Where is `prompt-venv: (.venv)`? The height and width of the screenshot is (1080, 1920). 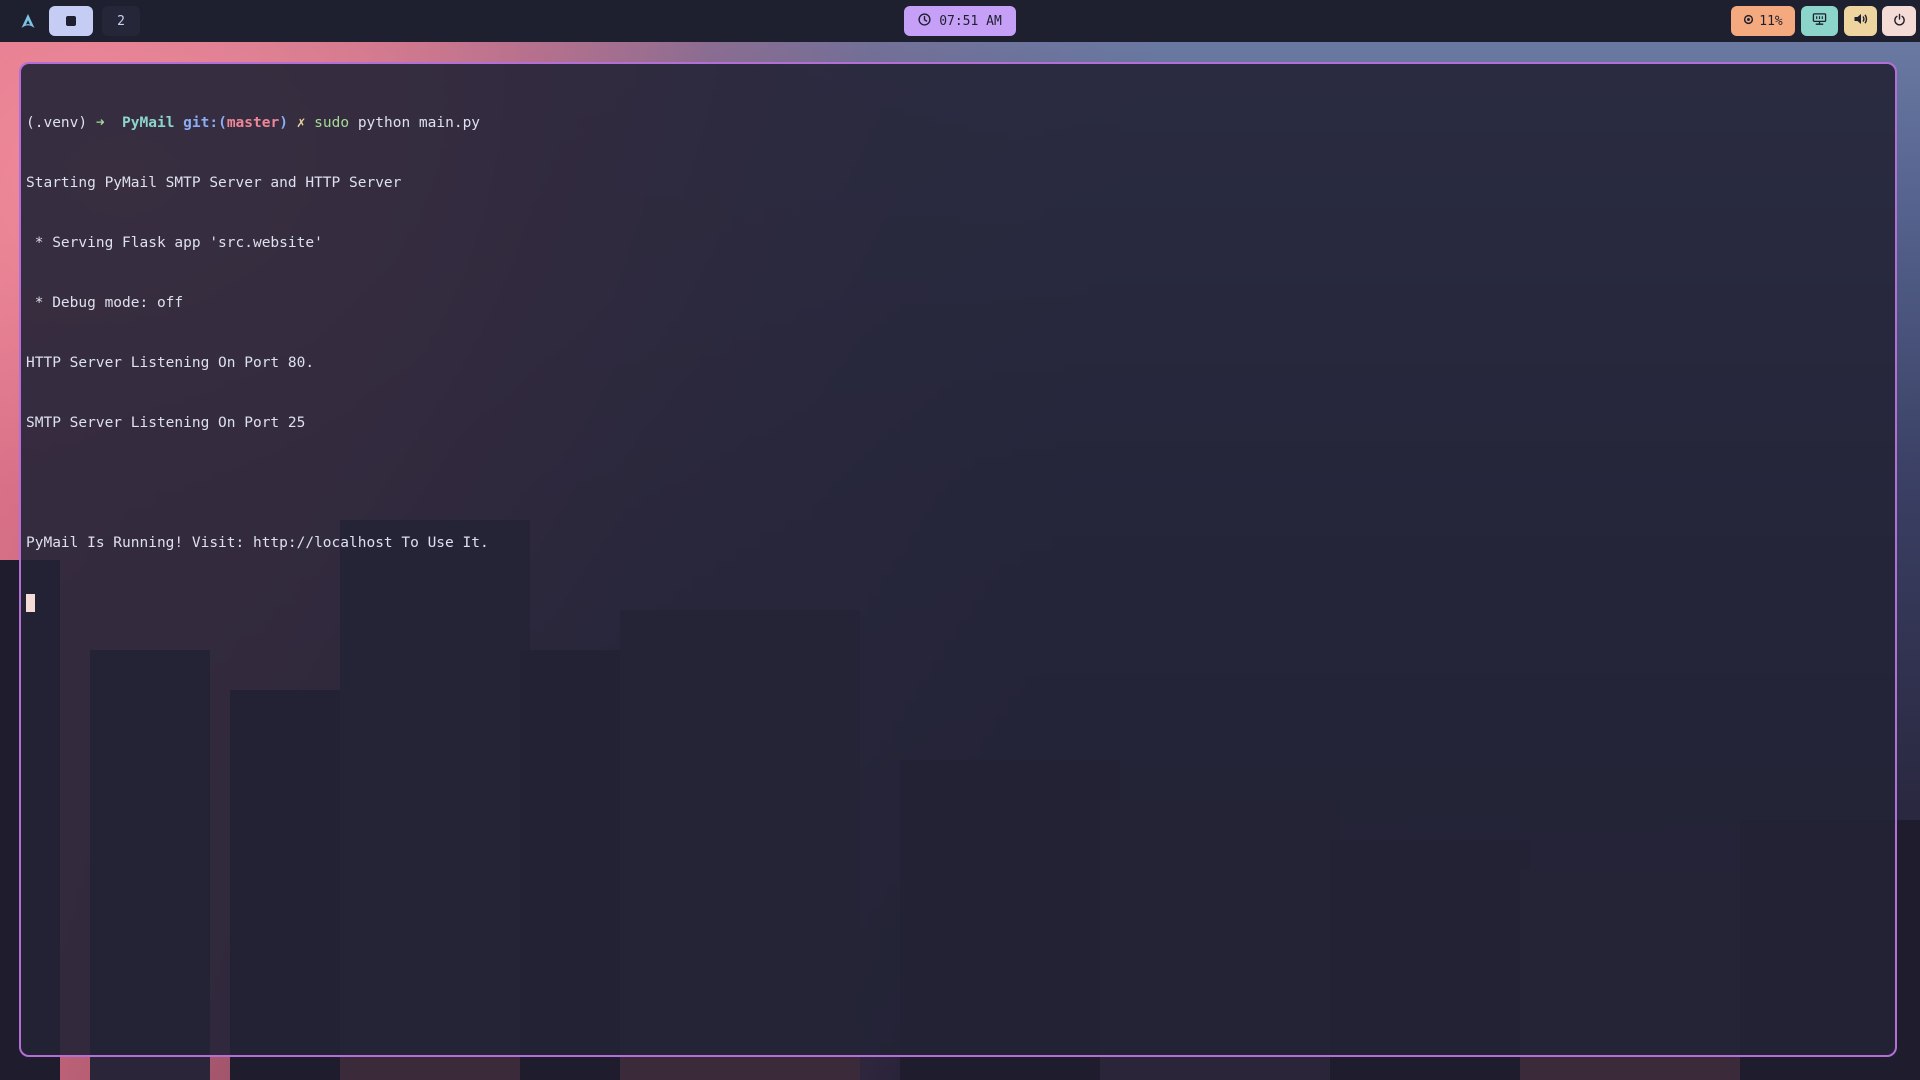 prompt-venv: (.venv) is located at coordinates (57, 123).